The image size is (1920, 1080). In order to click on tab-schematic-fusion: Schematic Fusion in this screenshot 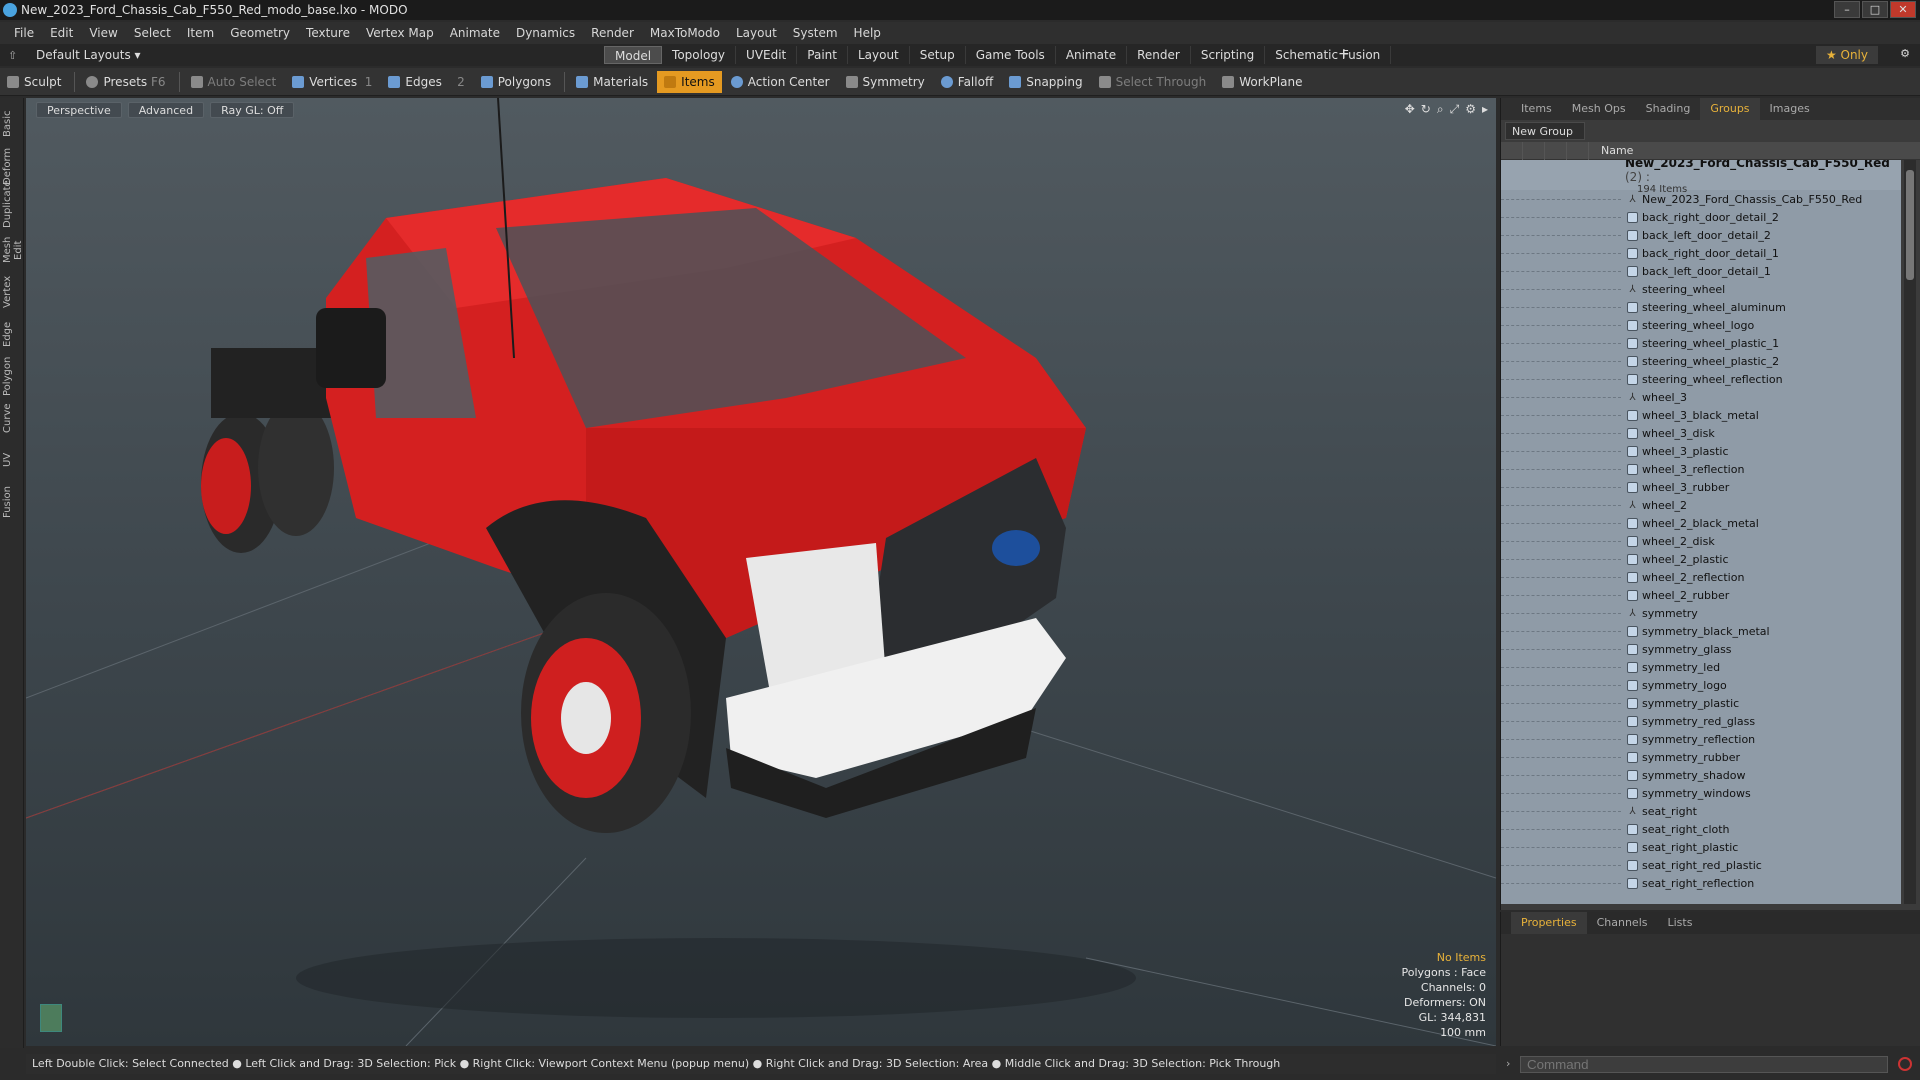, I will do `click(1328, 55)`.